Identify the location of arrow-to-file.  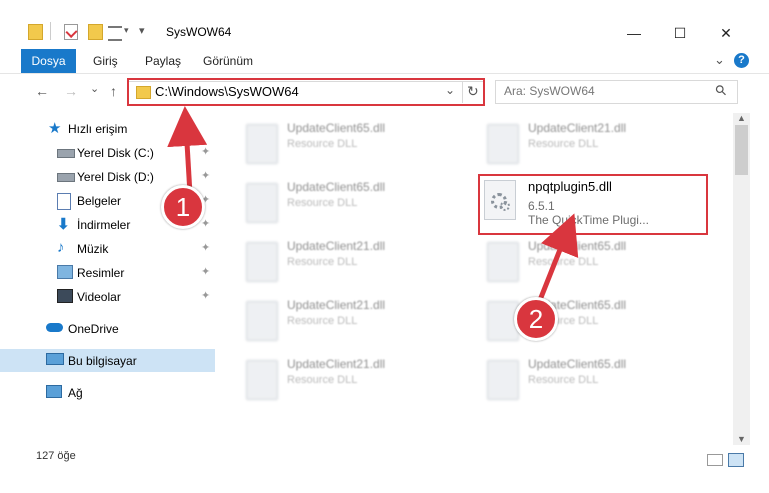
(558, 257).